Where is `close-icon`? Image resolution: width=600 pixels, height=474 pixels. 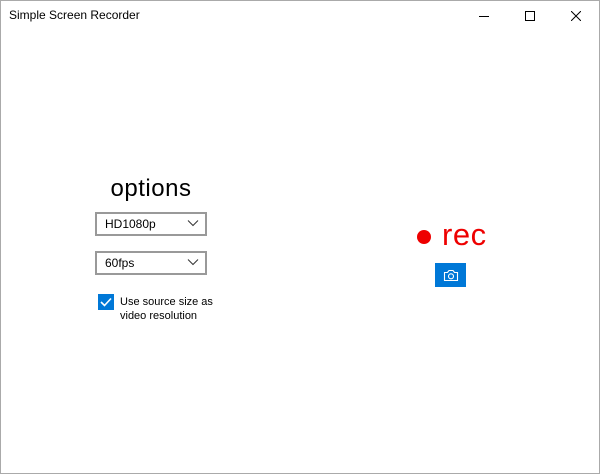
close-icon is located at coordinates (576, 16).